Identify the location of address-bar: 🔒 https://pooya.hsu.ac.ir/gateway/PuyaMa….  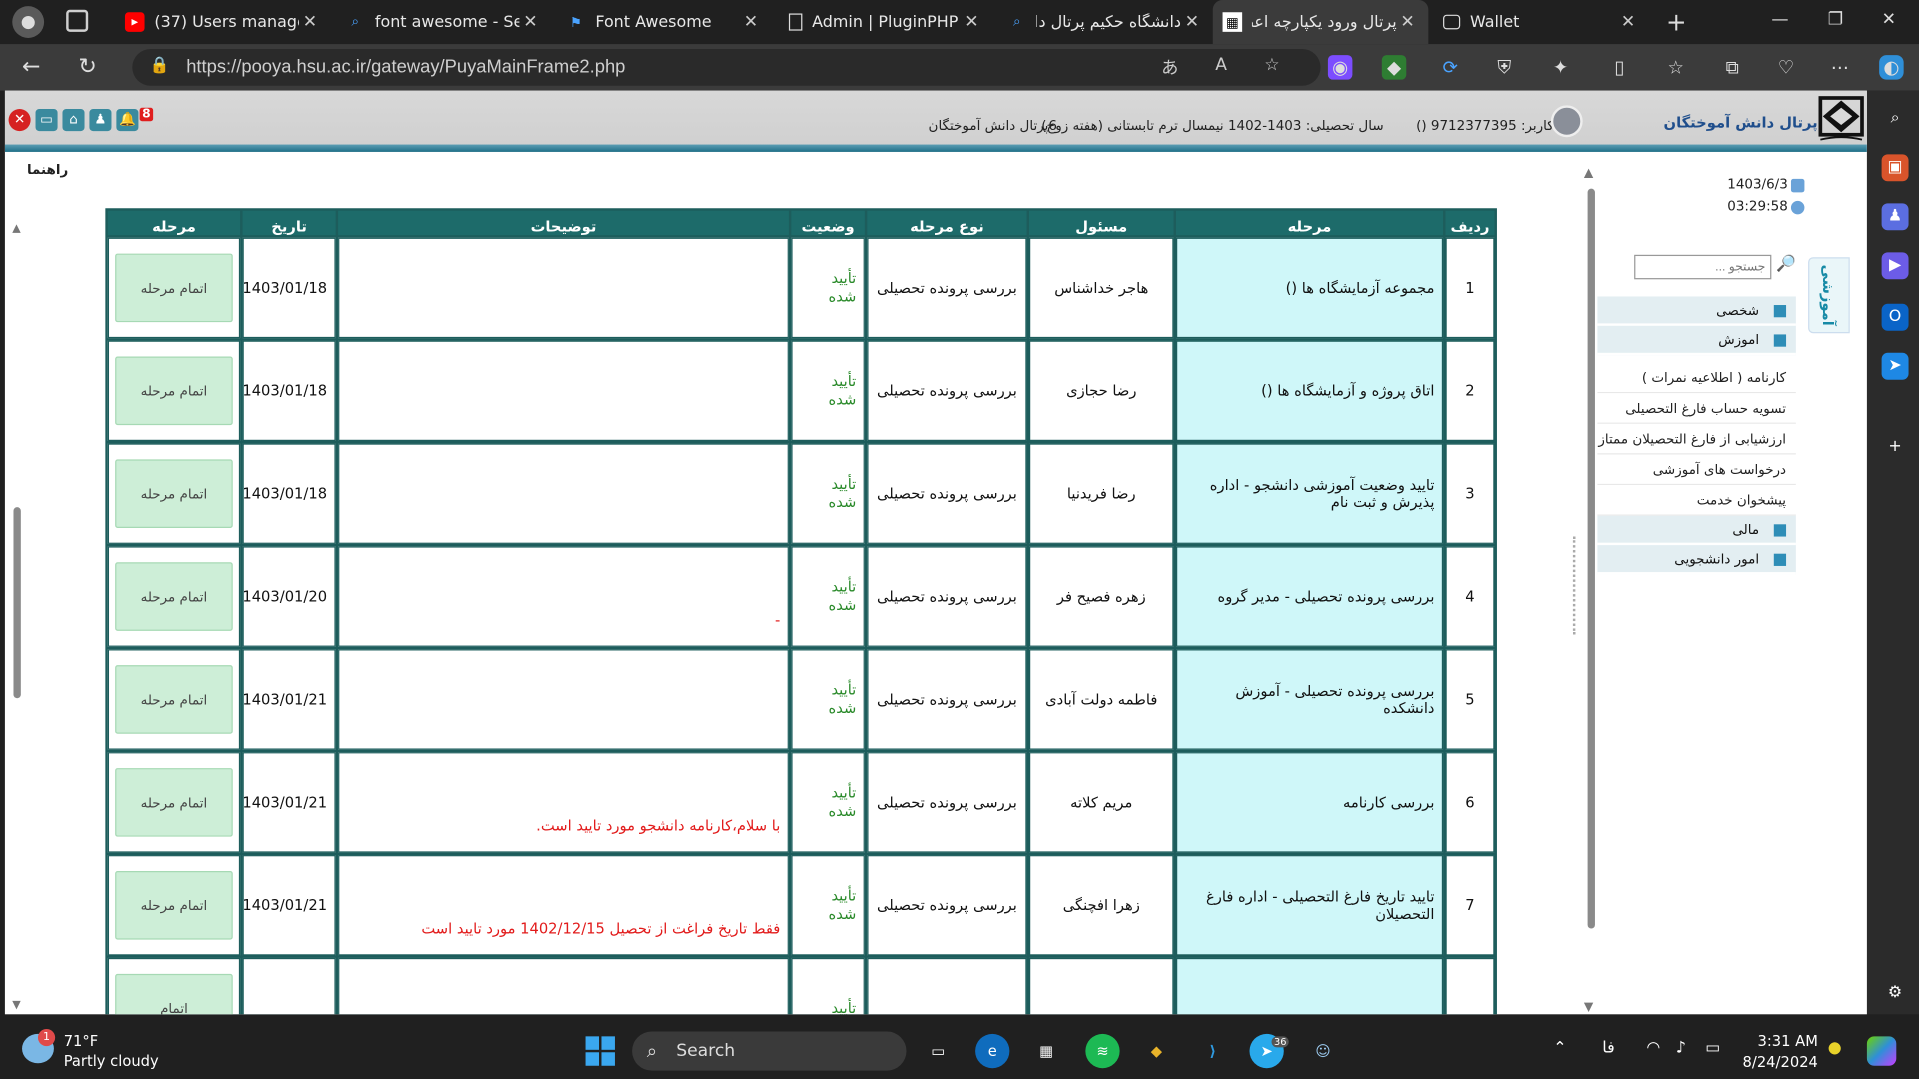
(726, 67).